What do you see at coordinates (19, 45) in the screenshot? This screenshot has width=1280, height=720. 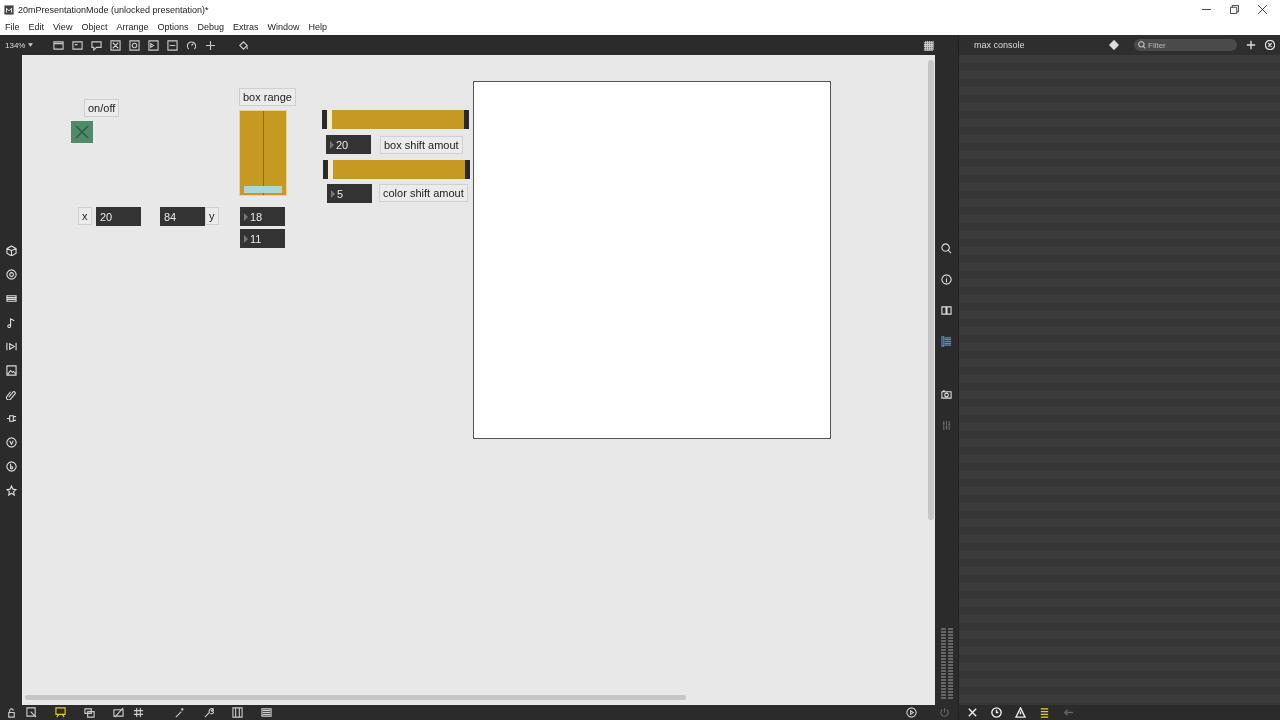 I see `zoom-dropdown: 134%` at bounding box center [19, 45].